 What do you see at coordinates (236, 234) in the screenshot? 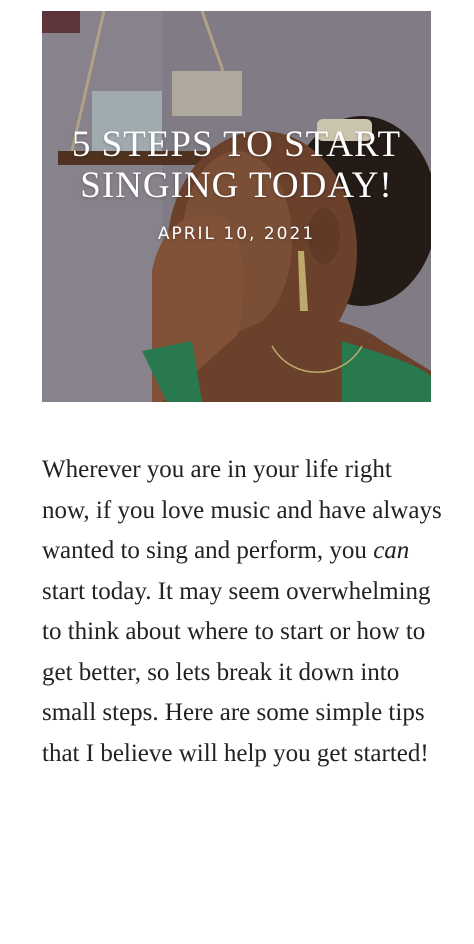
I see `post-date: APRIL 10, 2021` at bounding box center [236, 234].